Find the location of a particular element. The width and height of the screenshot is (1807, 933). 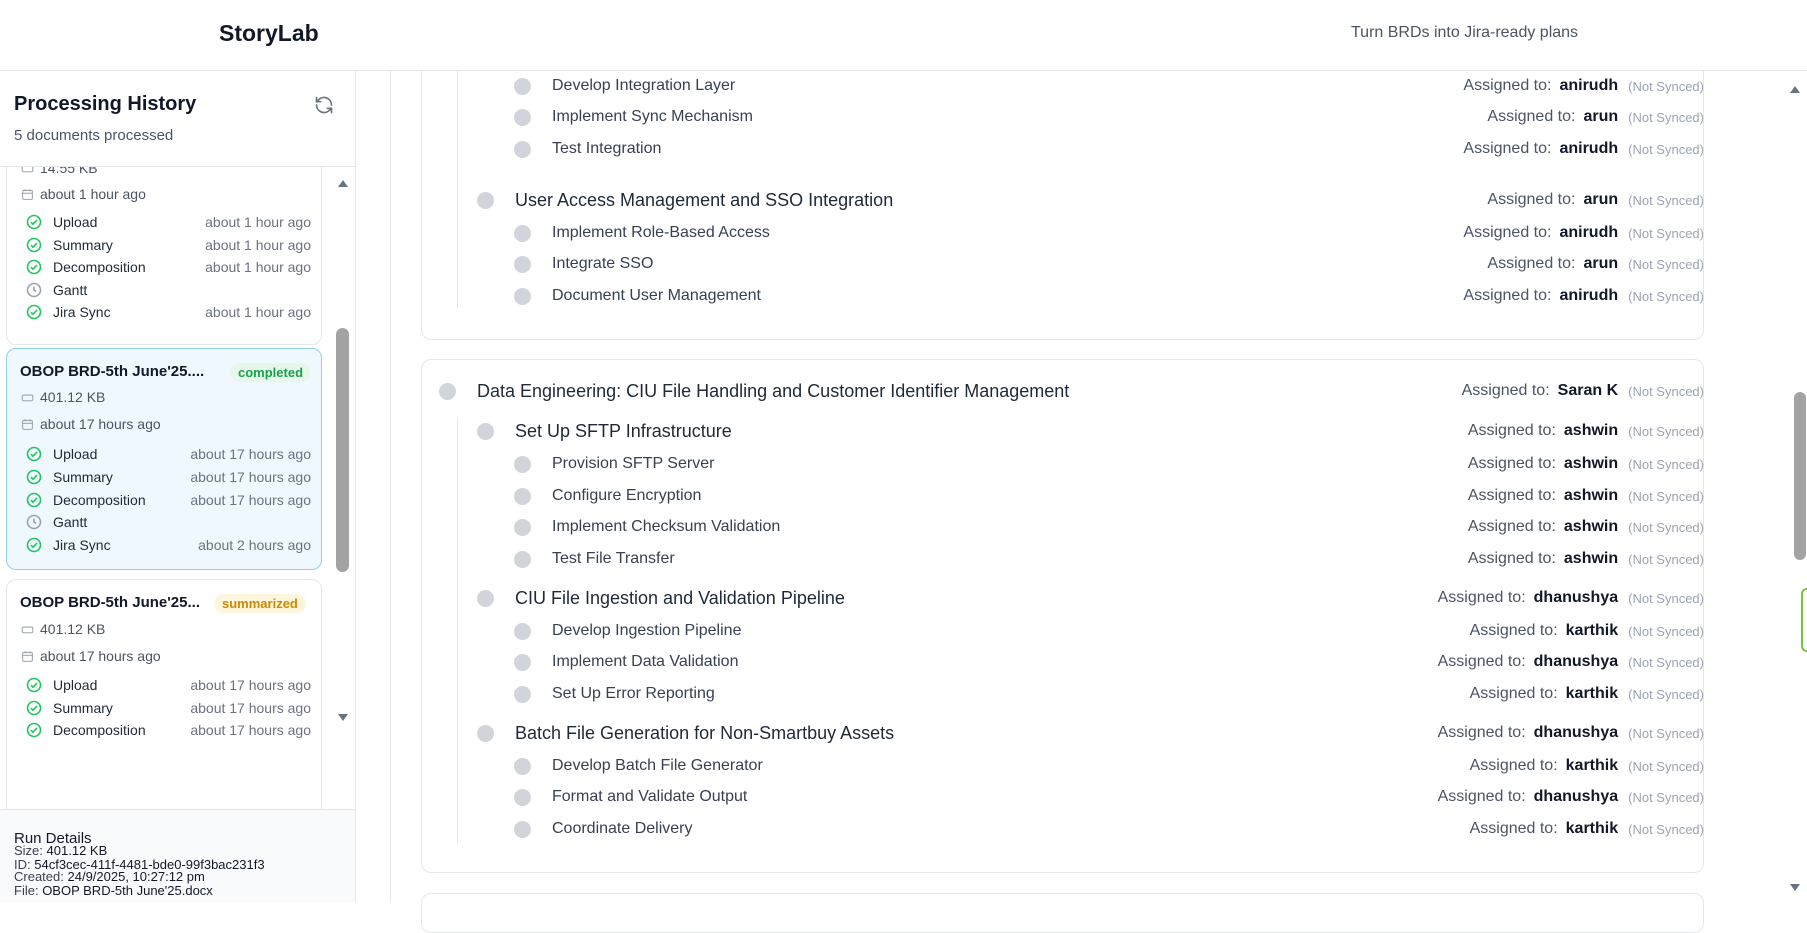

sidebar-scroll-thumb is located at coordinates (342, 450).